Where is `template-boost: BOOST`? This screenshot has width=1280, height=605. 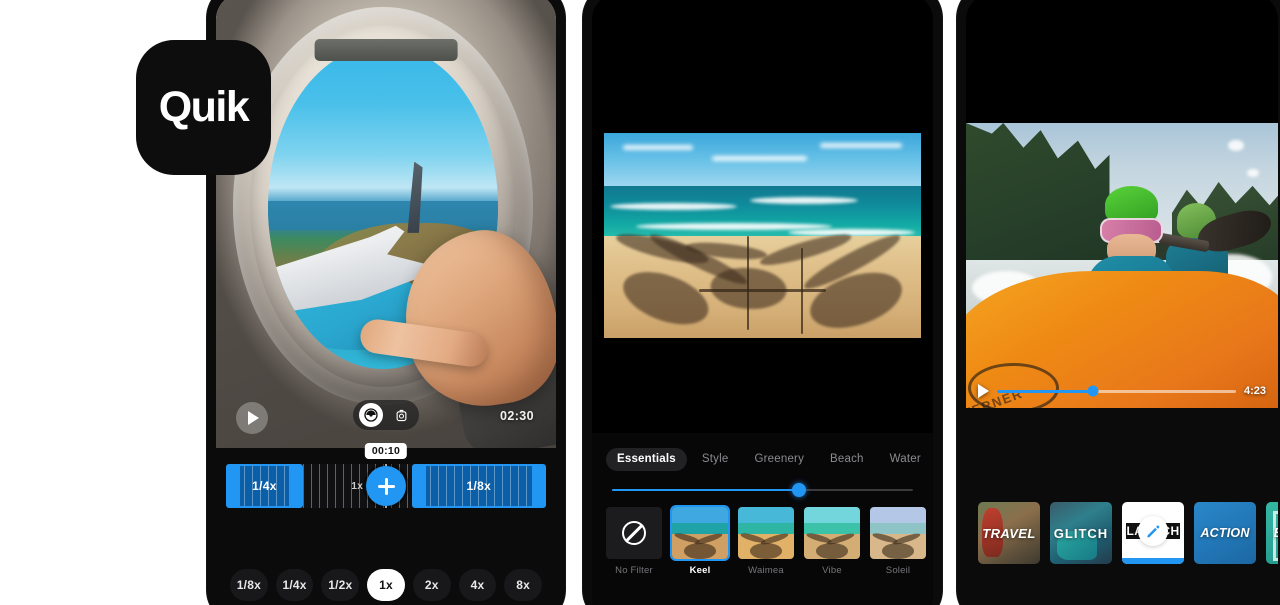 template-boost: BOOST is located at coordinates (1272, 533).